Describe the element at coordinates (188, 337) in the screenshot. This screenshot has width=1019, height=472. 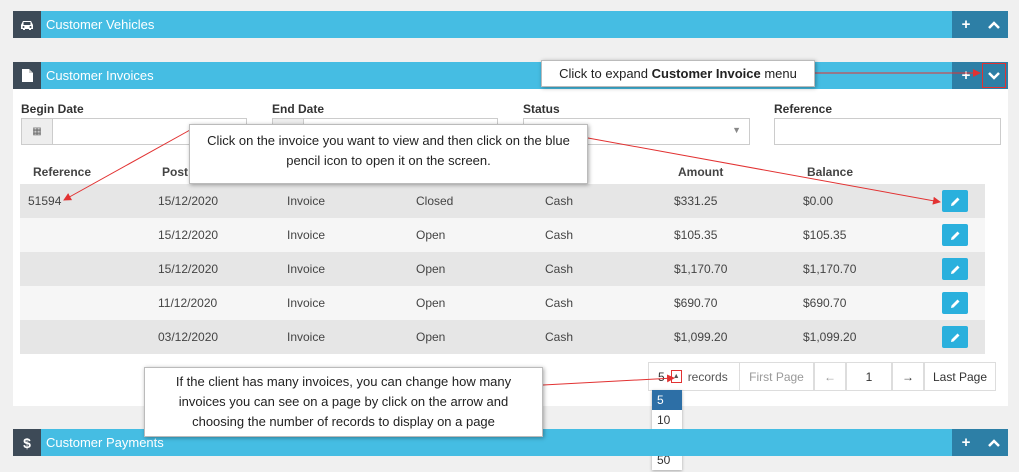
I see `cell-date: 03/12/2020` at that location.